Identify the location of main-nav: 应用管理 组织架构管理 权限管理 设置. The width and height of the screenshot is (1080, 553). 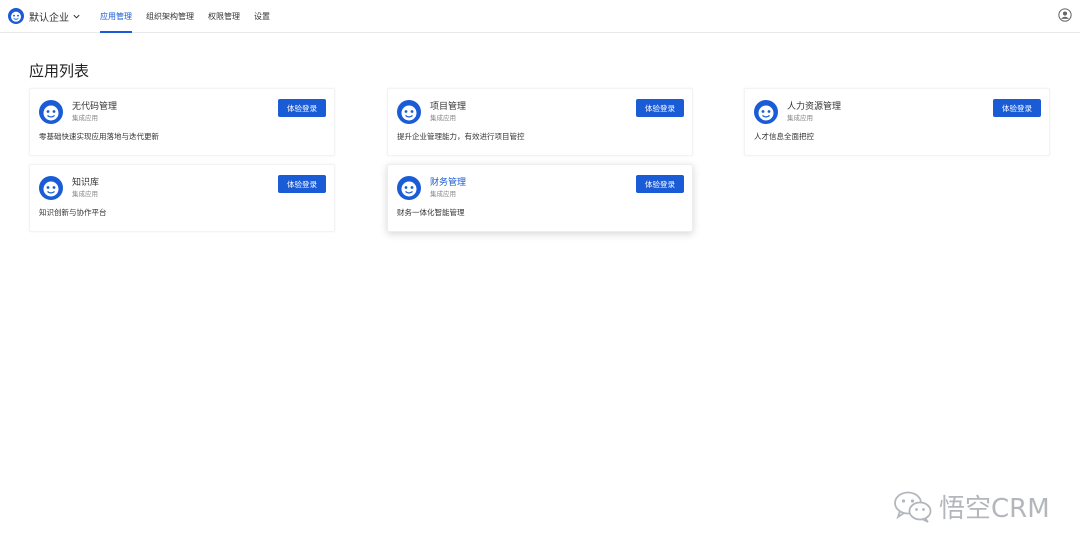
(185, 16).